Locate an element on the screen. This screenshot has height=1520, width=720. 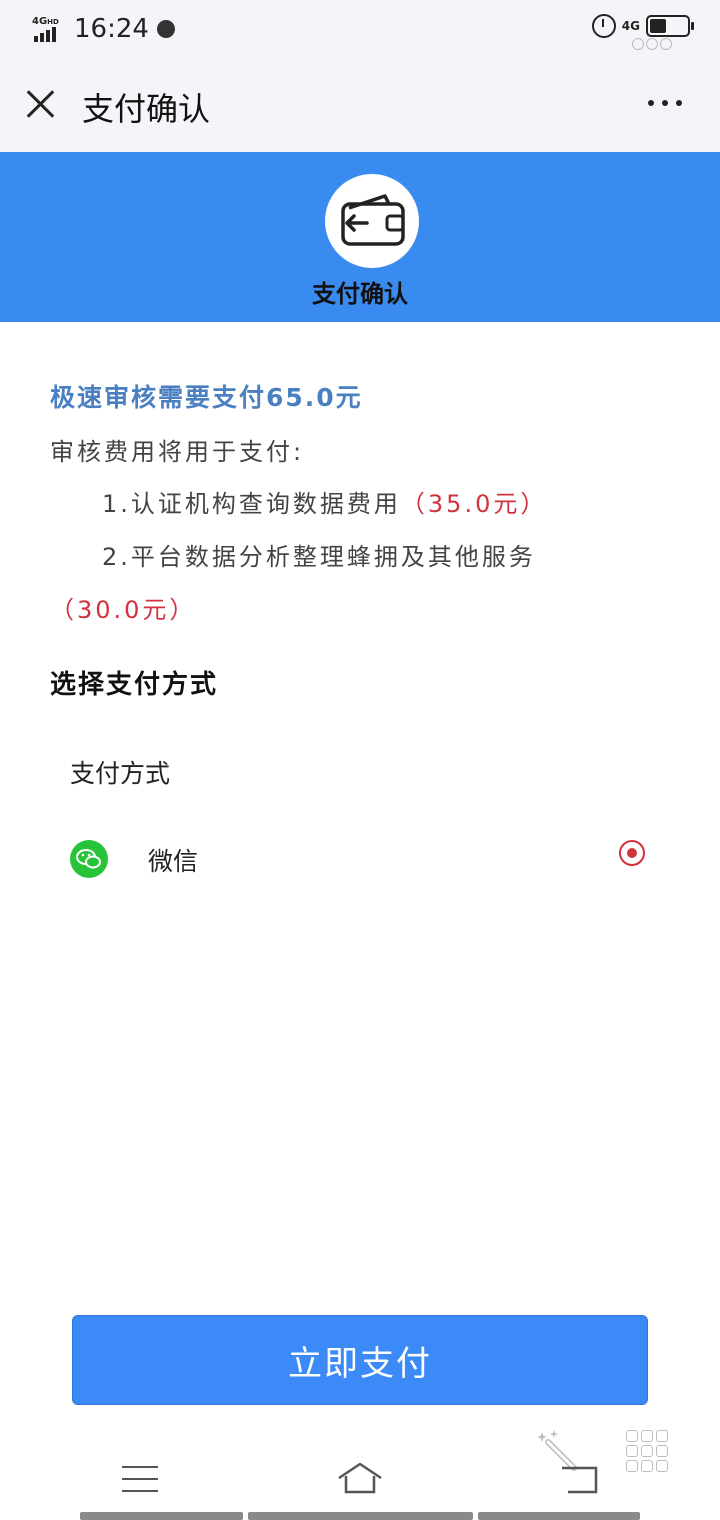
fee-item-1-text: 1.认证机构查询数据费用 is located at coordinates (251, 504).